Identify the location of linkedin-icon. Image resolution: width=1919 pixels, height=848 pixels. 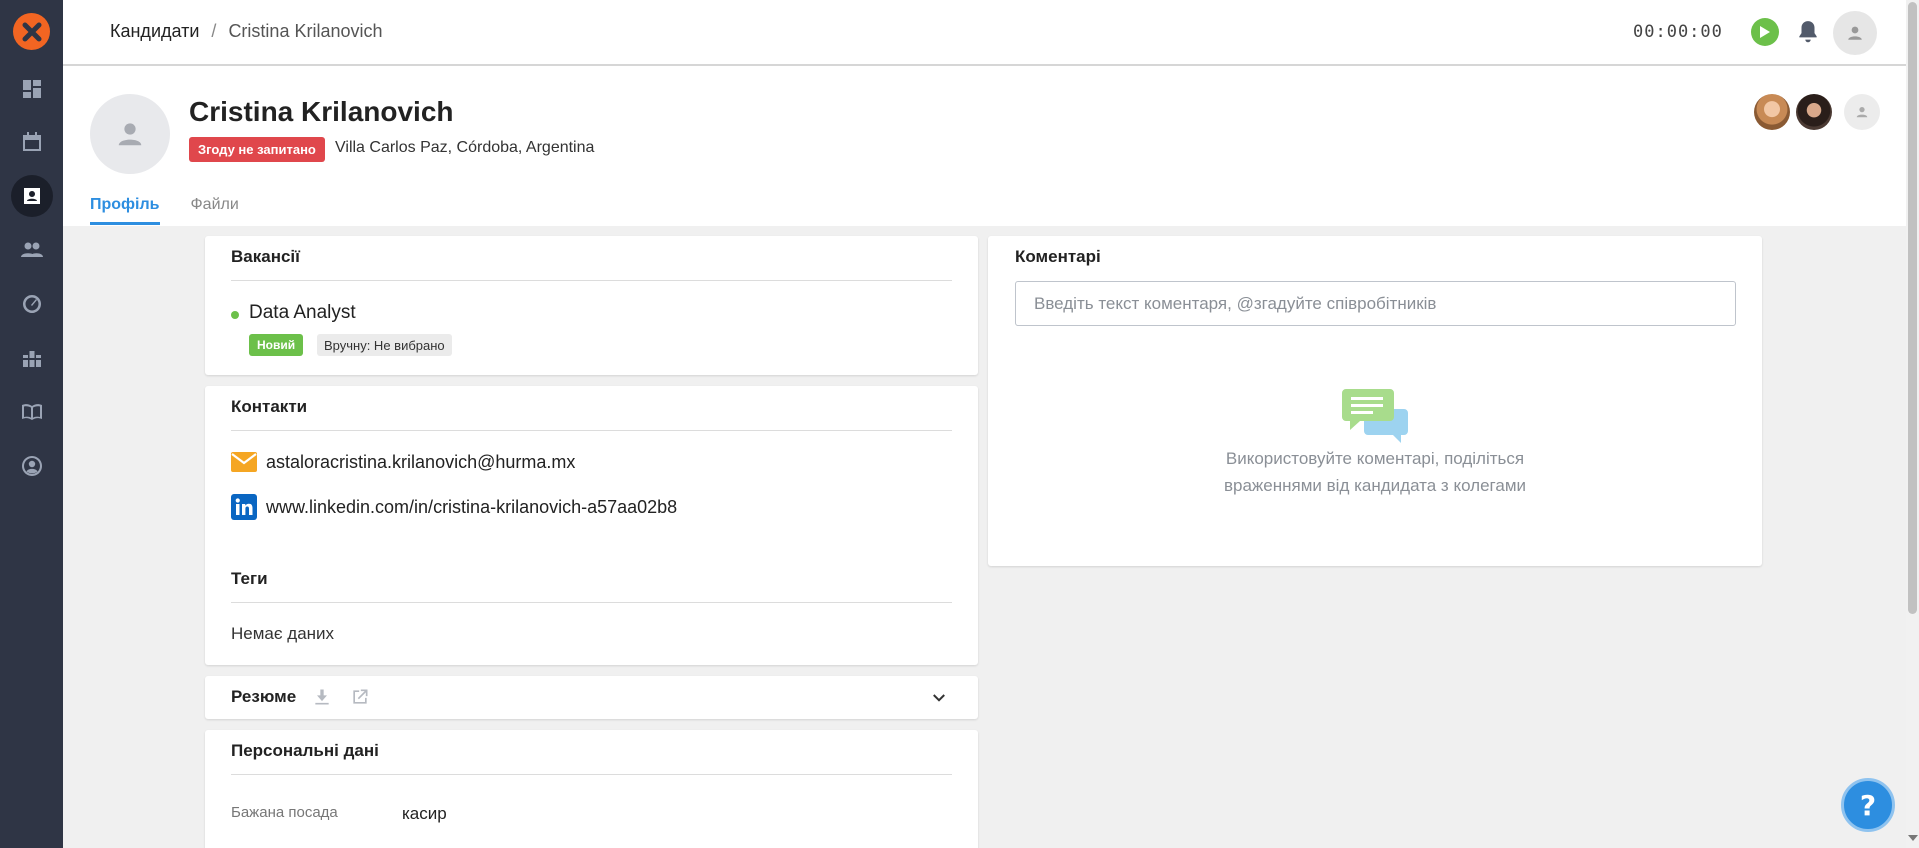
(244, 507).